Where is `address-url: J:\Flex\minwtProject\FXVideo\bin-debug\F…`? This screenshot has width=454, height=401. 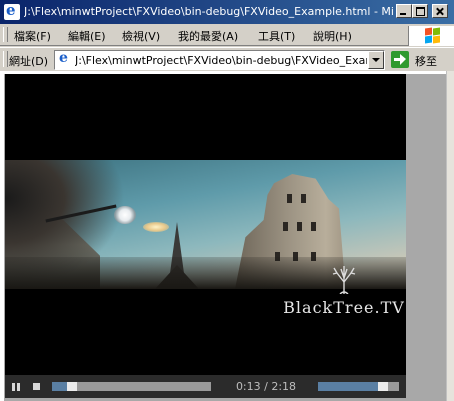
address-url: J:\Flex\minwtProject\FXVideo\bin-debug\F… is located at coordinates (221, 60).